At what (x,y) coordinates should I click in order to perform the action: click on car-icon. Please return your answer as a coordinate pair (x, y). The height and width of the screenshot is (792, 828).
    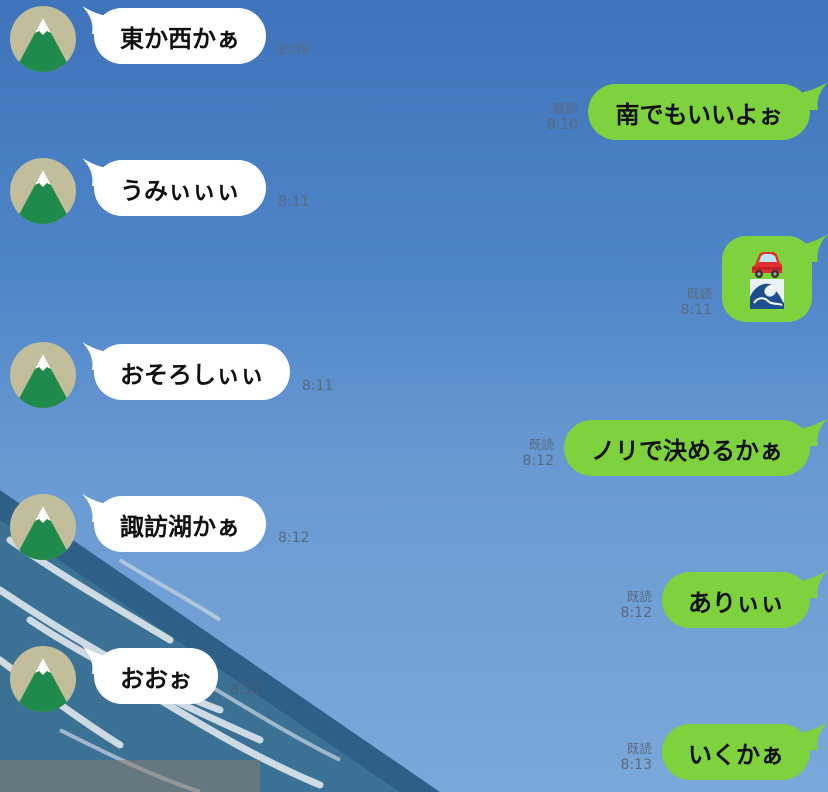
    Looking at the image, I should click on (767, 265).